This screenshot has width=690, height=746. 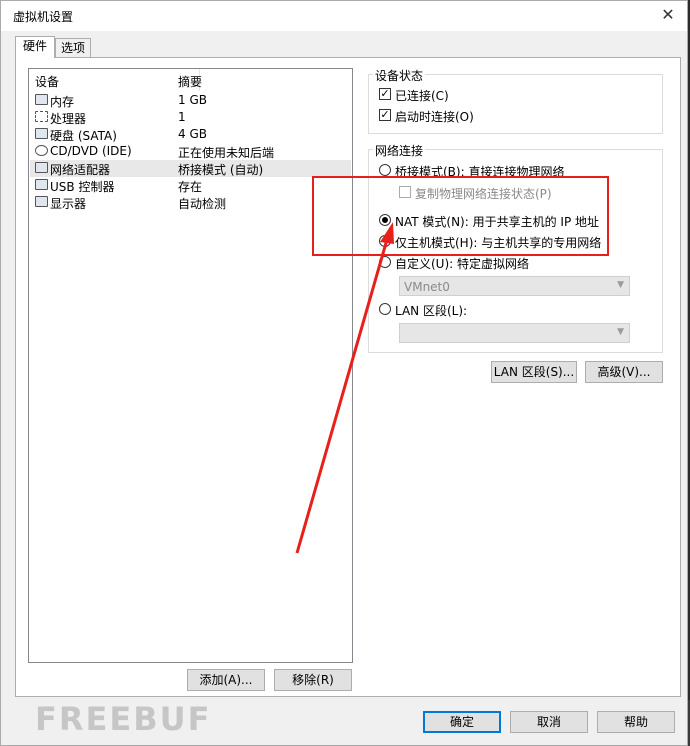 What do you see at coordinates (123, 719) in the screenshot?
I see `watermark-logo: FREEBUF` at bounding box center [123, 719].